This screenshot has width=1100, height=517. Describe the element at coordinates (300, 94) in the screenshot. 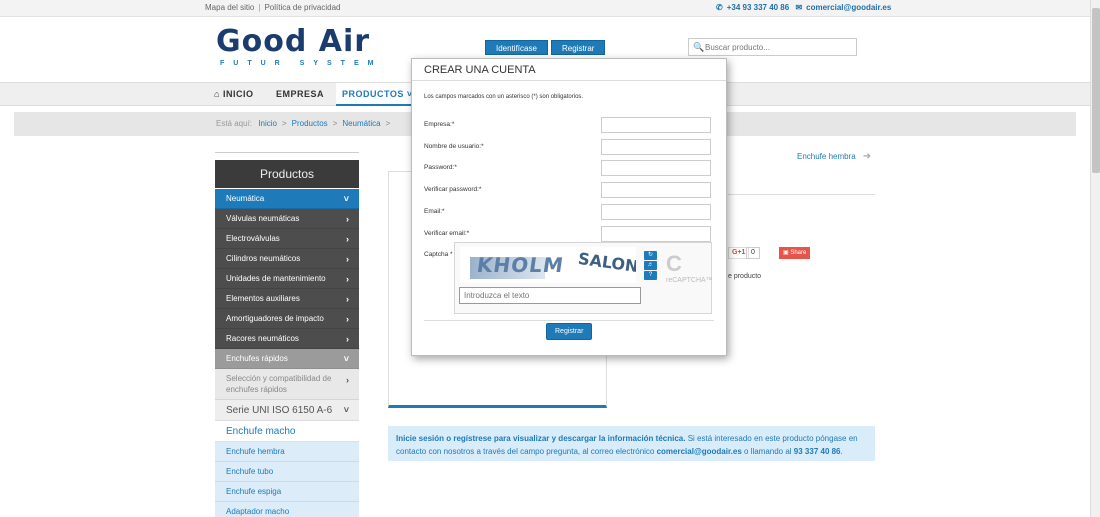

I see `nav-empresa: EMPRESA` at that location.